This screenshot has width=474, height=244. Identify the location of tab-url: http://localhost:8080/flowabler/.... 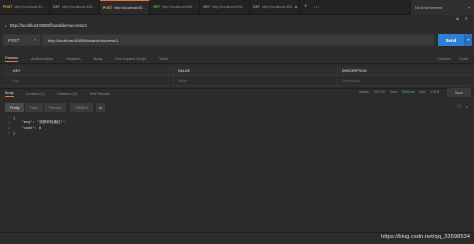
(78, 7).